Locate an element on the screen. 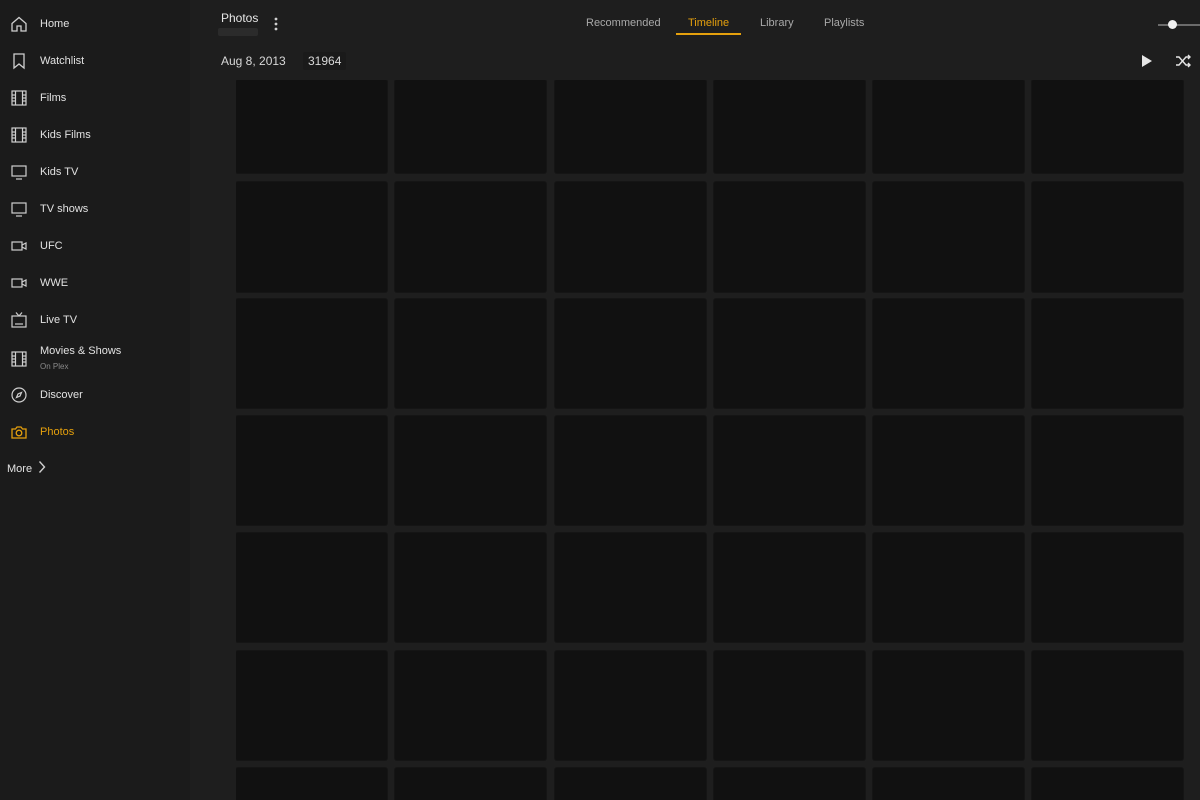 The width and height of the screenshot is (1200, 800). home-icon is located at coordinates (19, 24).